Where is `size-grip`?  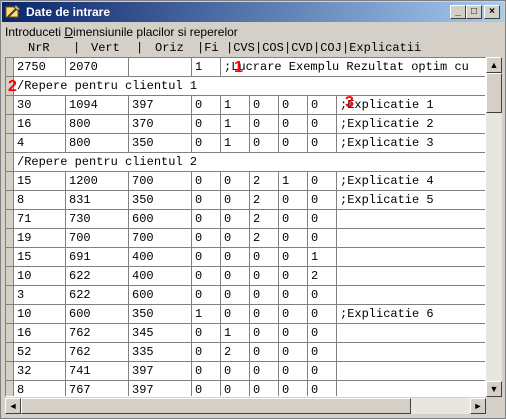
size-grip is located at coordinates (494, 406).